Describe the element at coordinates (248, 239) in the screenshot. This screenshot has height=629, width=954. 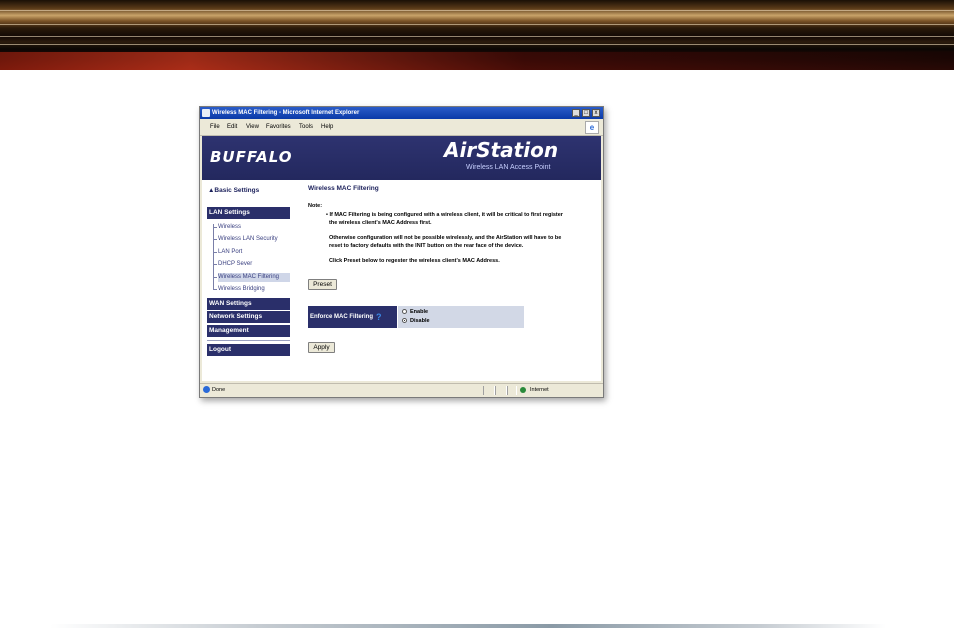
I see `nav-item-wireless-lan-security: Wireless LAN Security` at that location.